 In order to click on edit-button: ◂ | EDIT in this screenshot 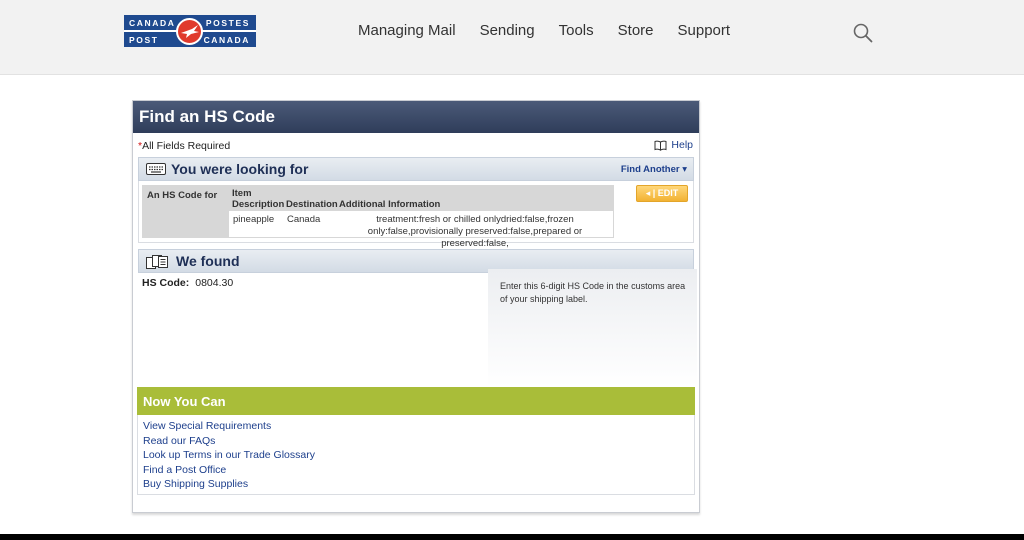, I will do `click(662, 193)`.